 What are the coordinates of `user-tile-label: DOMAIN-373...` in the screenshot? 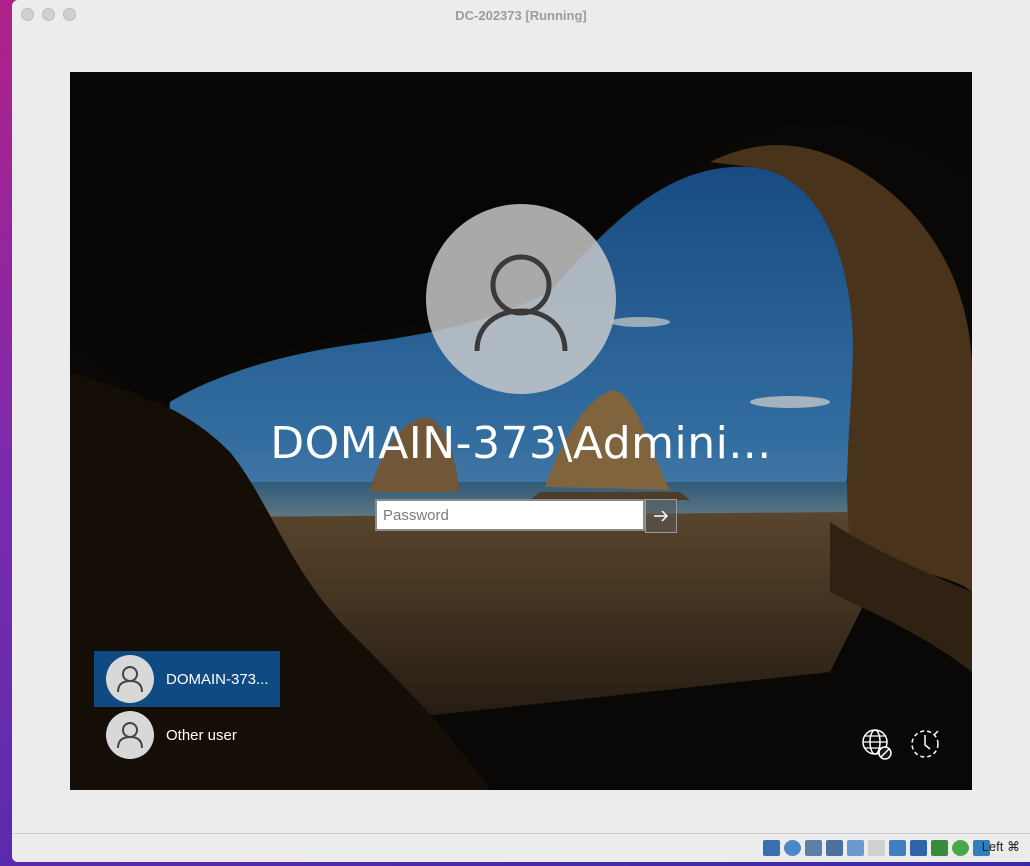 It's located at (217, 679).